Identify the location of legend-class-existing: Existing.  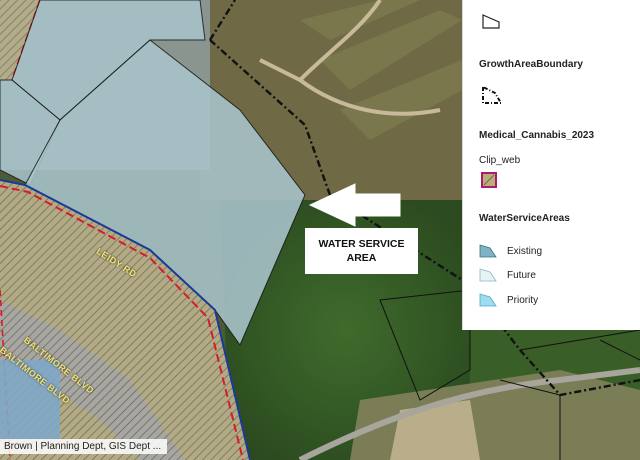
(510, 251).